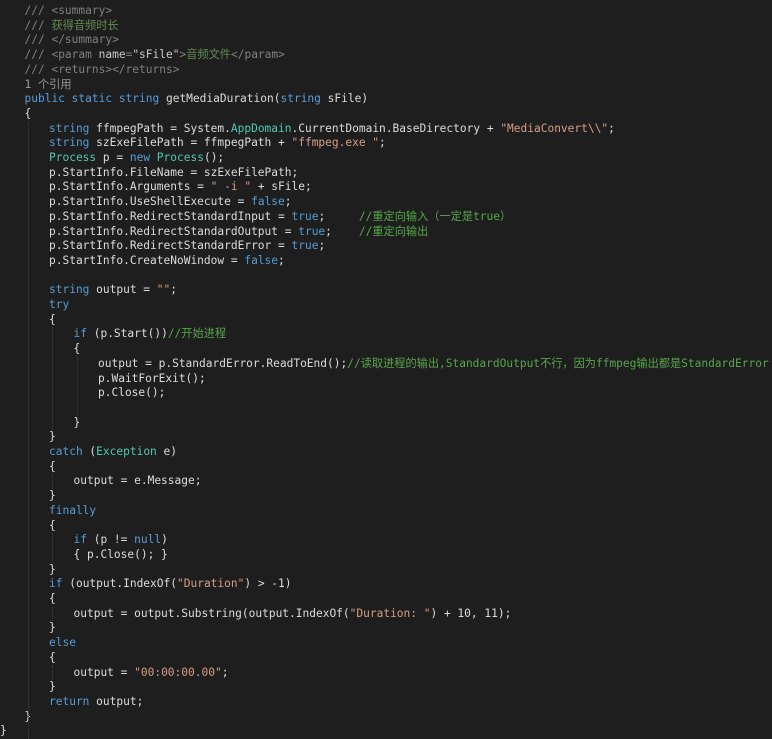 The width and height of the screenshot is (772, 739). I want to click on doc-comment-attribute: name, so click(112, 55).